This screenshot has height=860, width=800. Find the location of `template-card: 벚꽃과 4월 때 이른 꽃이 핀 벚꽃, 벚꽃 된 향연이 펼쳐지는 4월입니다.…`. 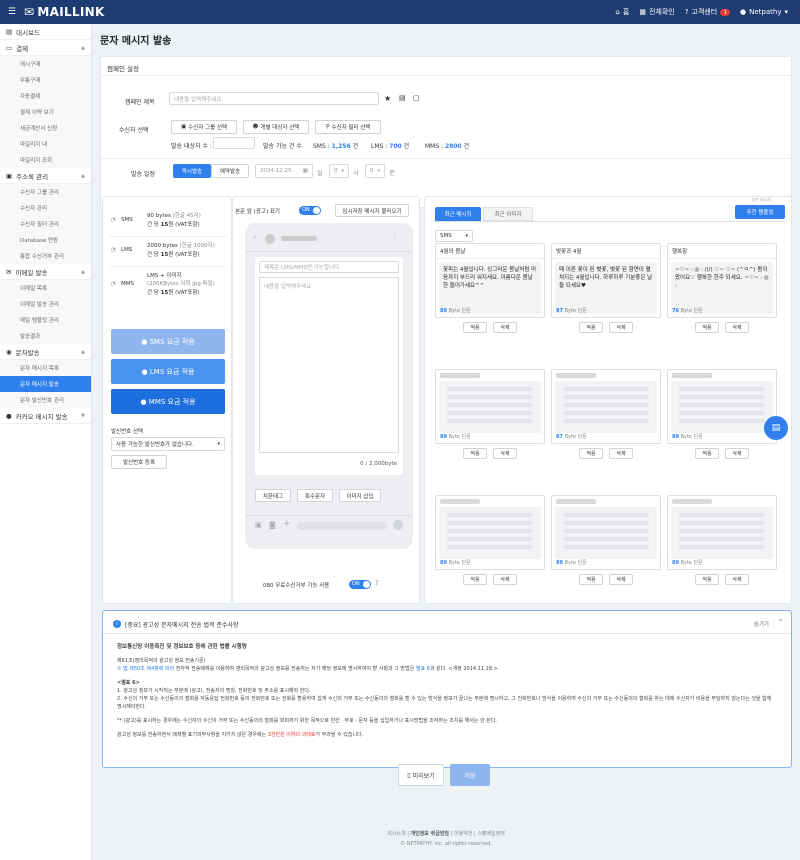

template-card: 벚꽃과 4월 때 이른 꽃이 핀 벚꽃, 벚꽃 된 향연이 펼쳐지는 4월입니다.… is located at coordinates (606, 280).